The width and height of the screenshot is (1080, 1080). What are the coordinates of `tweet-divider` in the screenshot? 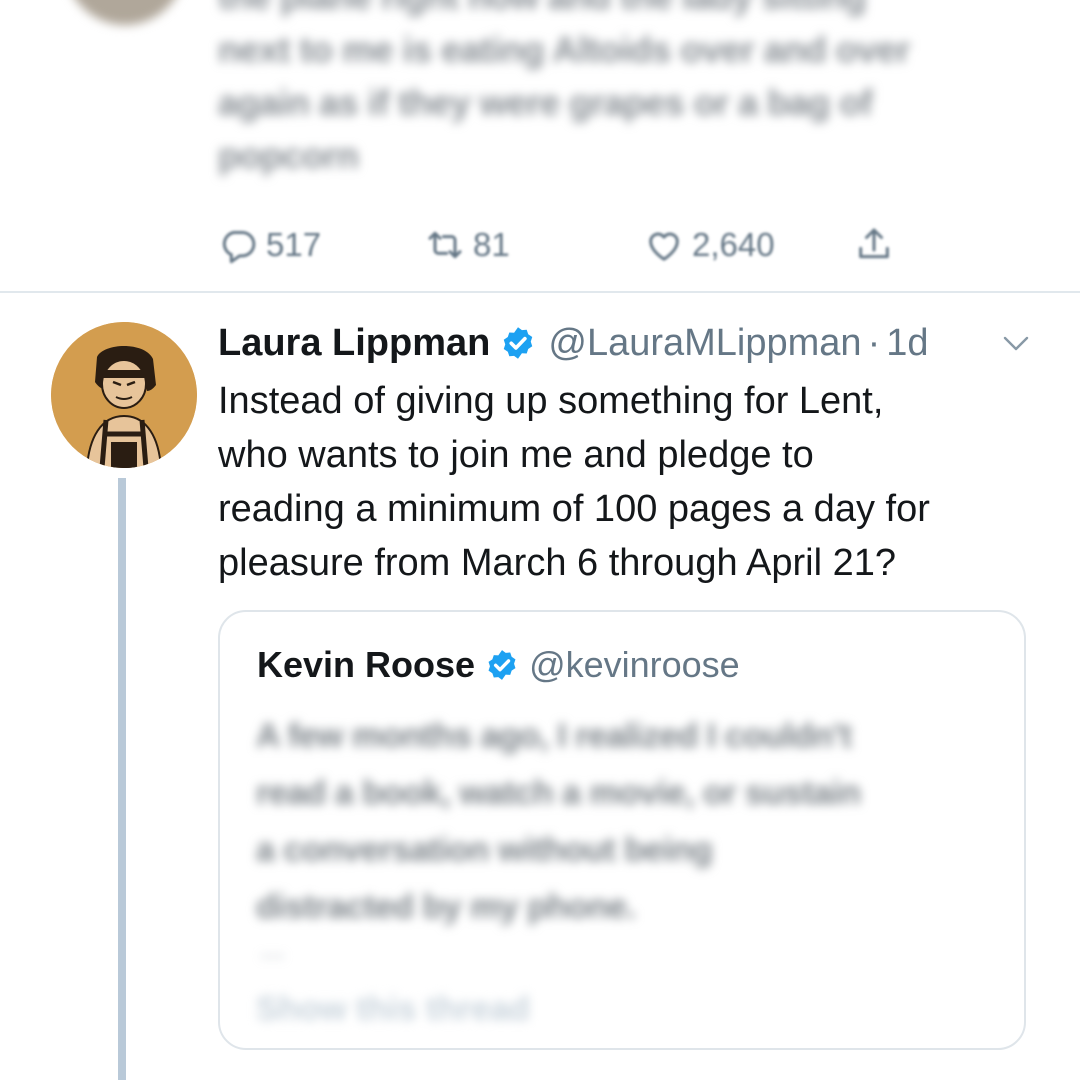 It's located at (540, 292).